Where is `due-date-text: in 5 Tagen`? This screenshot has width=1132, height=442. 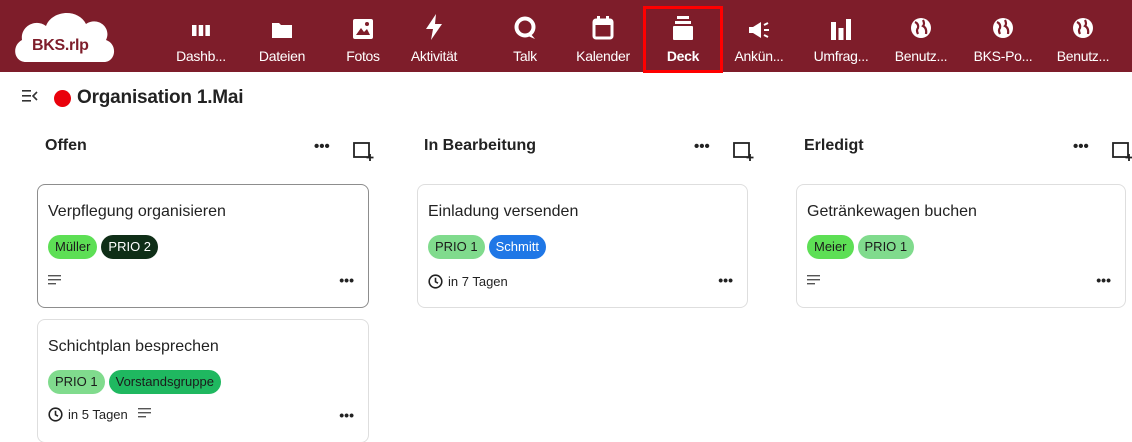
due-date-text: in 5 Tagen is located at coordinates (98, 414).